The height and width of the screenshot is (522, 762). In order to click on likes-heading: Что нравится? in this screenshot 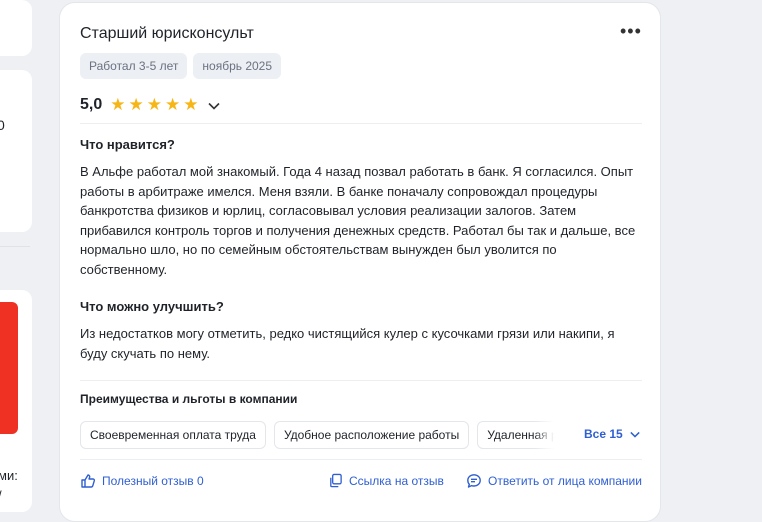, I will do `click(127, 144)`.